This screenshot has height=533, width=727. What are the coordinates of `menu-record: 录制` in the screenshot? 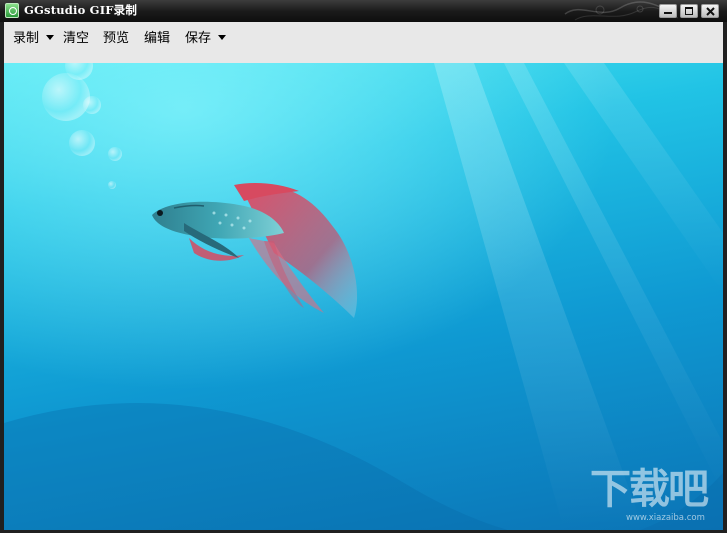 It's located at (34, 40).